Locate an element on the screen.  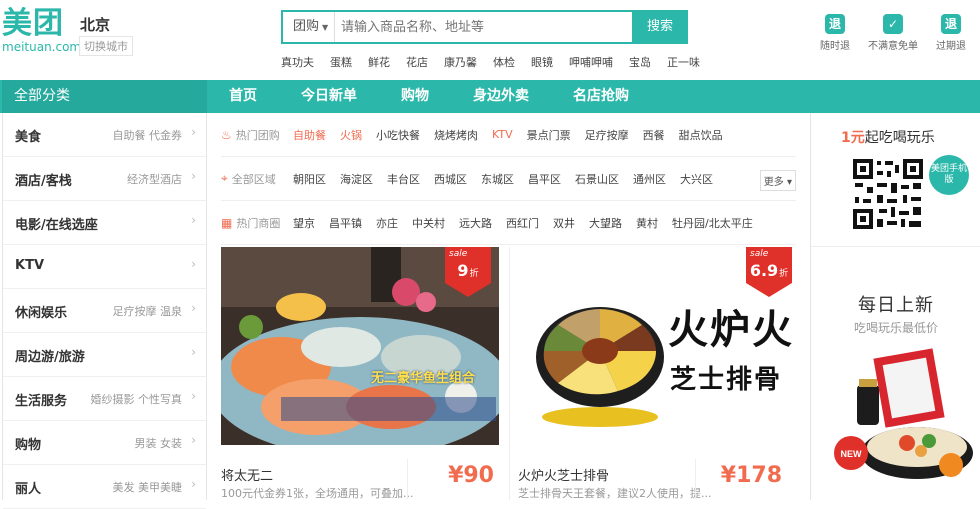
deal-image: 火炉火 芝士排骨 sale 6.9折 is located at coordinates (657, 346).